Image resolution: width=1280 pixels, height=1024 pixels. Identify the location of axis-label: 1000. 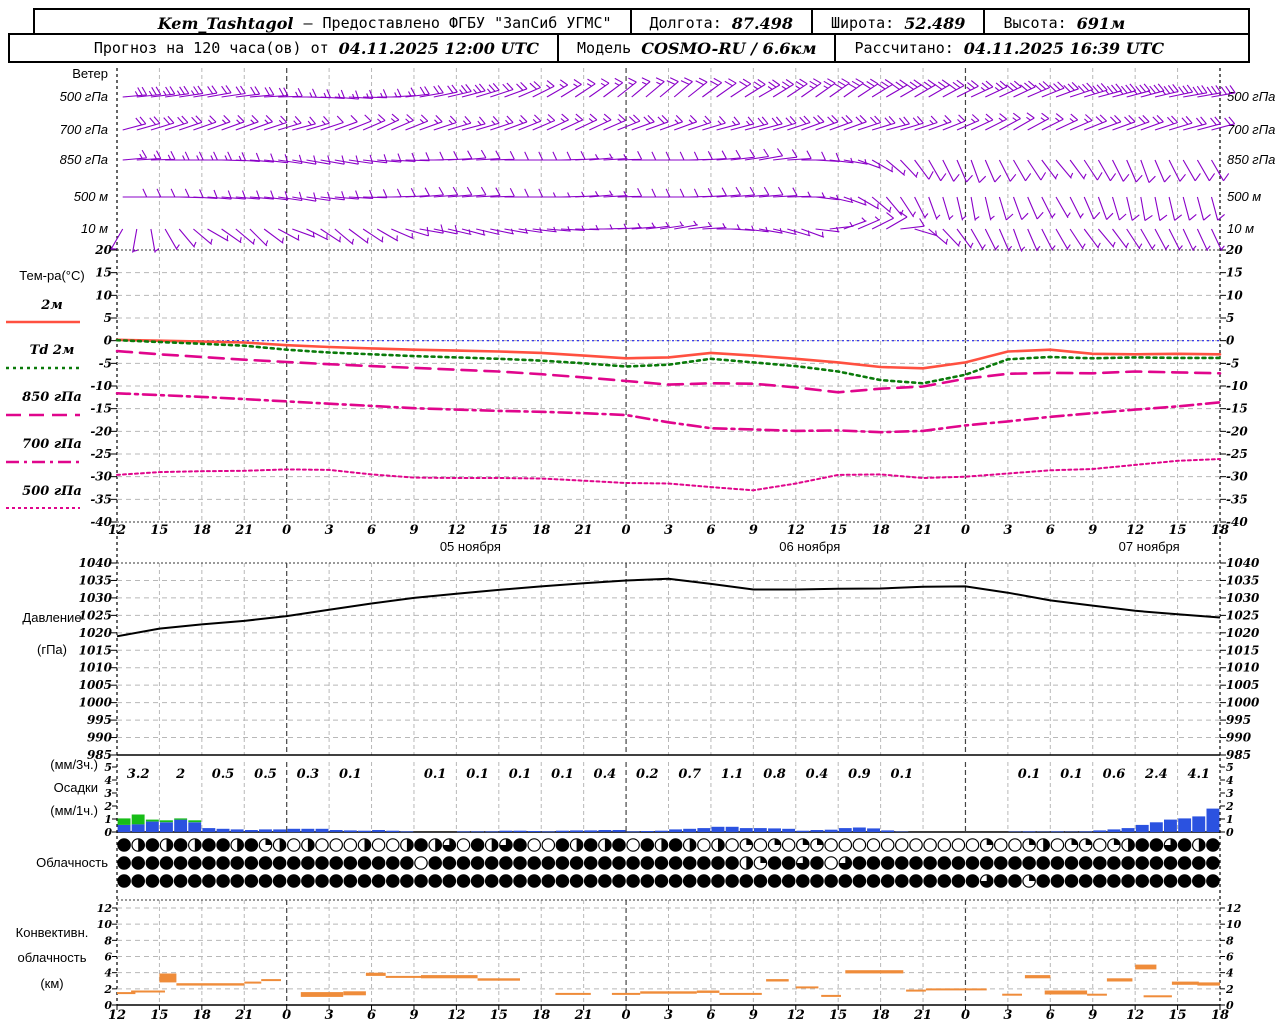
(96, 703).